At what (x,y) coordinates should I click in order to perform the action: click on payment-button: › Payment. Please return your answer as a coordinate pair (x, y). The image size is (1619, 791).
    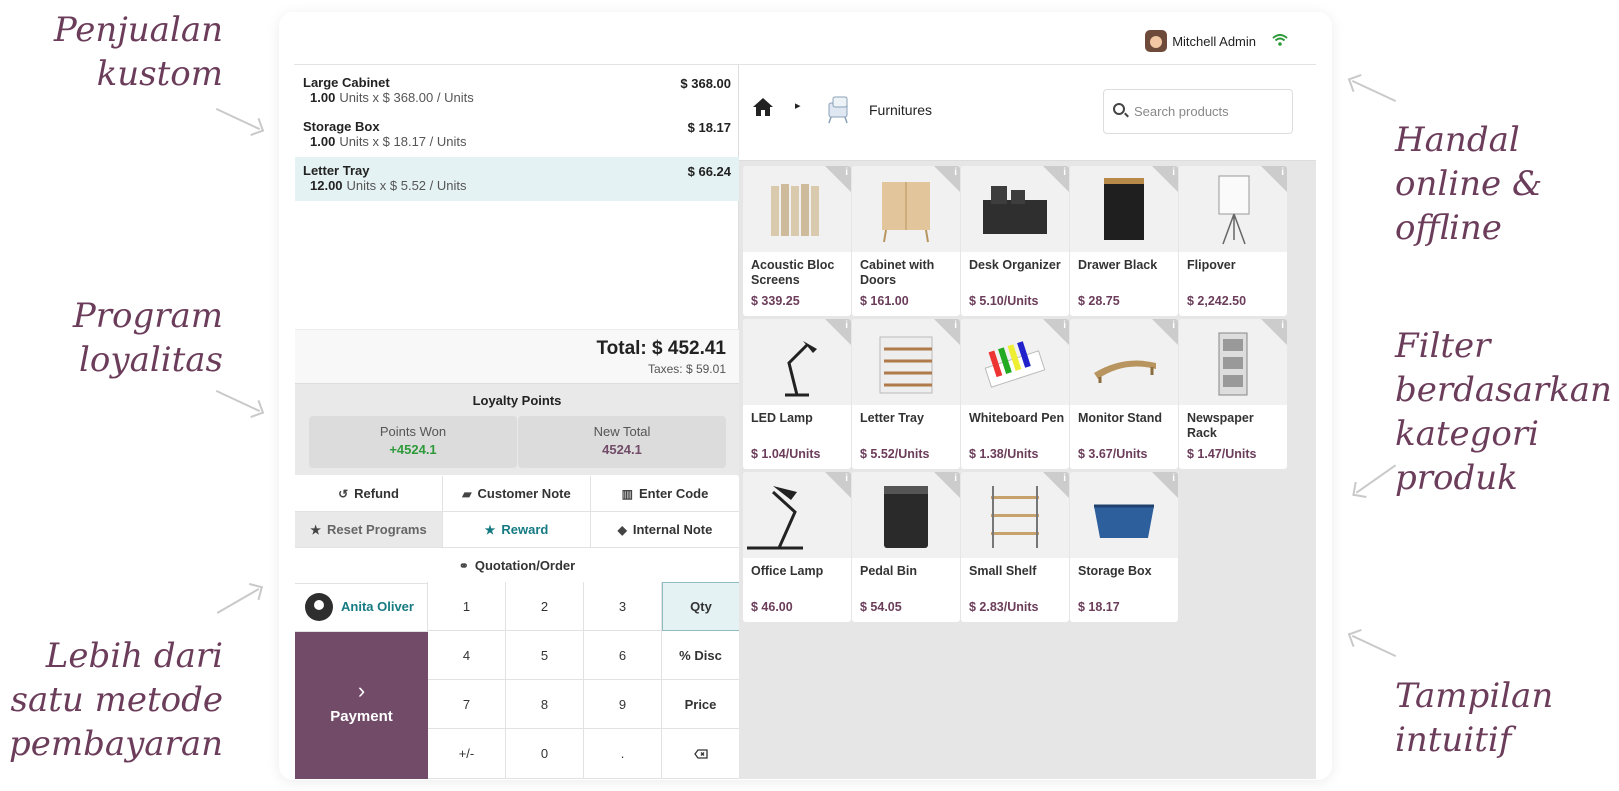
    Looking at the image, I should click on (361, 705).